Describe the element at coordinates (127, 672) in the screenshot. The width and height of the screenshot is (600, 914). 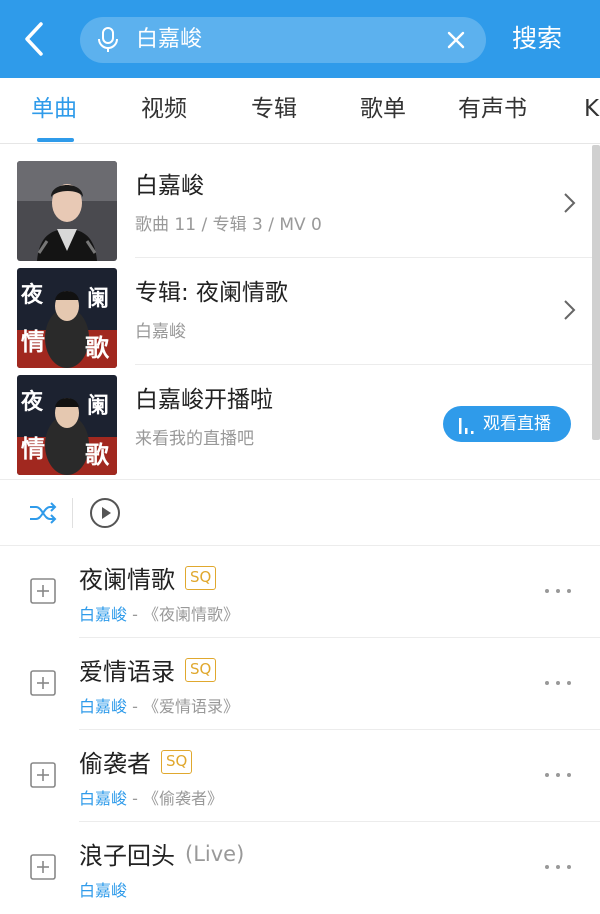
I see `song-title: 爱情语录` at that location.